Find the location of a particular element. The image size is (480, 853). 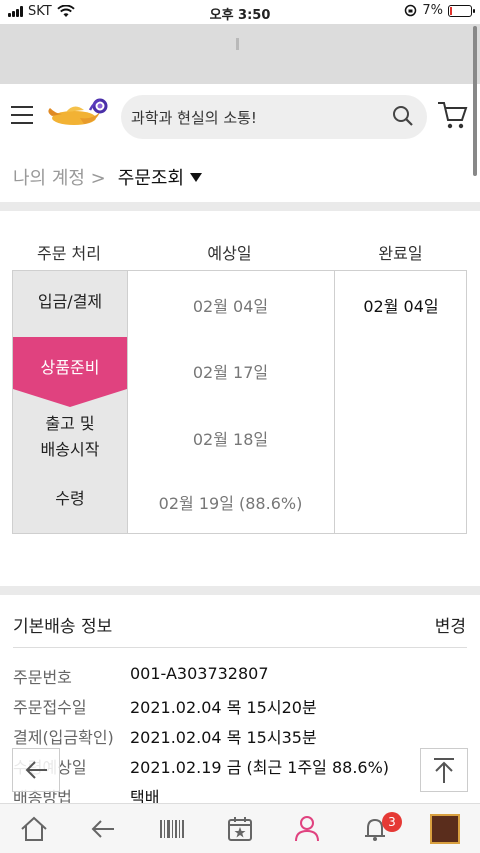

completed-payment: 02월 04일 is located at coordinates (401, 306).